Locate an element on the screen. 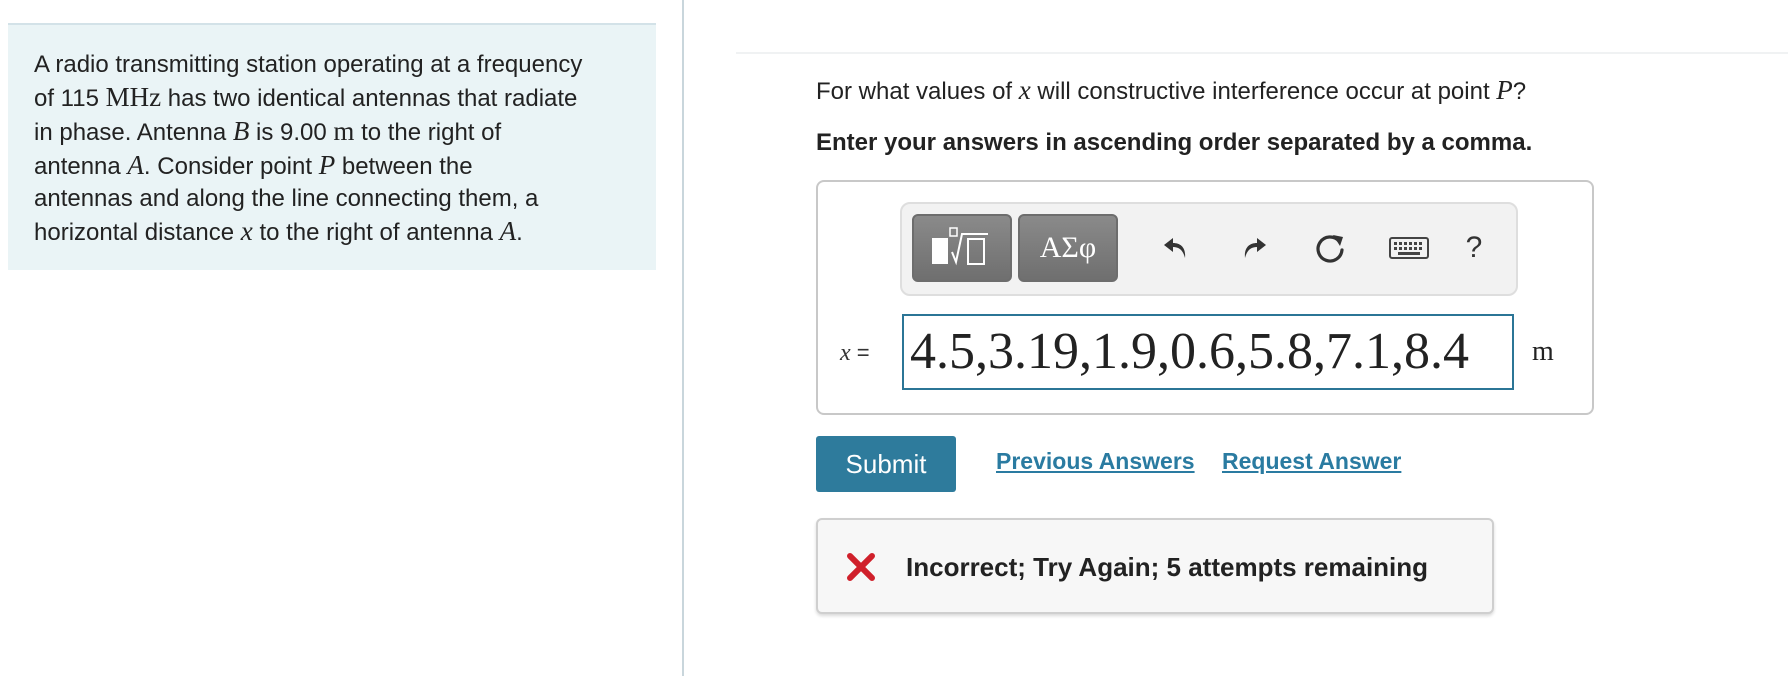 The height and width of the screenshot is (676, 1788). help-icon: ? is located at coordinates (1474, 247).